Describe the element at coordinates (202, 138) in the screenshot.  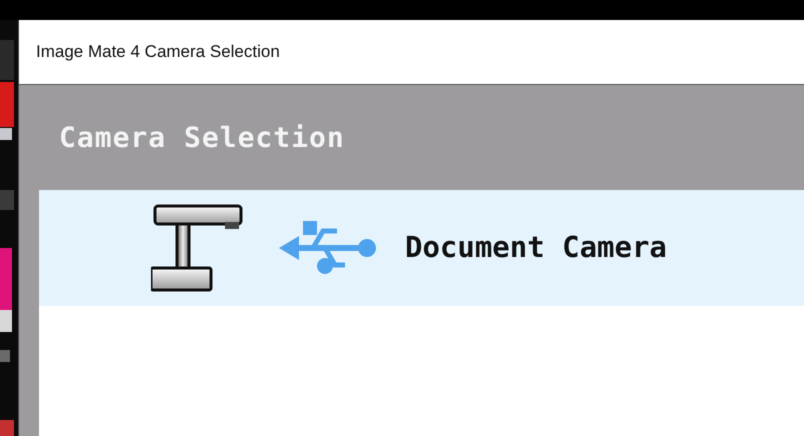
I see `panel-heading: Camera Selection` at that location.